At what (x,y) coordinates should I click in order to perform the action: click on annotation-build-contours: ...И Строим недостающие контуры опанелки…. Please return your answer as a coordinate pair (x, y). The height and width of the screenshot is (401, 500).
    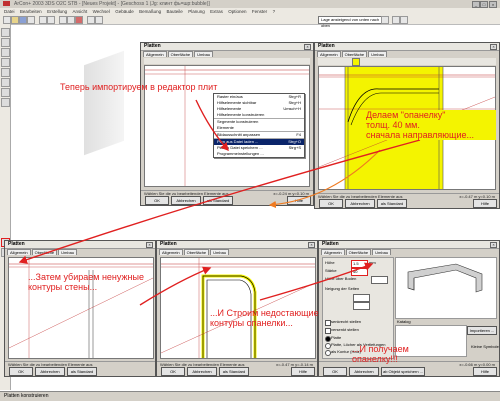
    Looking at the image, I should click on (264, 318).